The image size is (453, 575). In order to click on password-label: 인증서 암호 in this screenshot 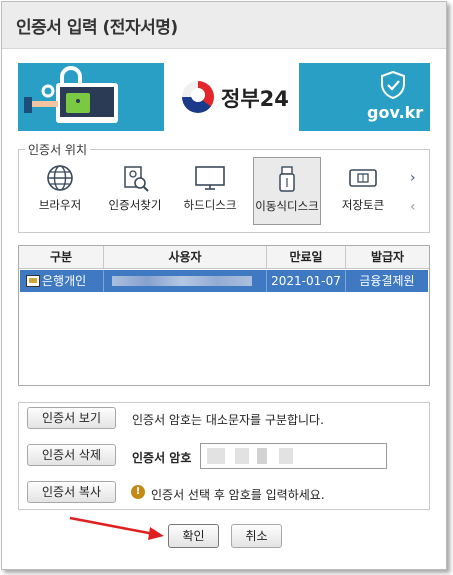, I will do `click(162, 458)`.